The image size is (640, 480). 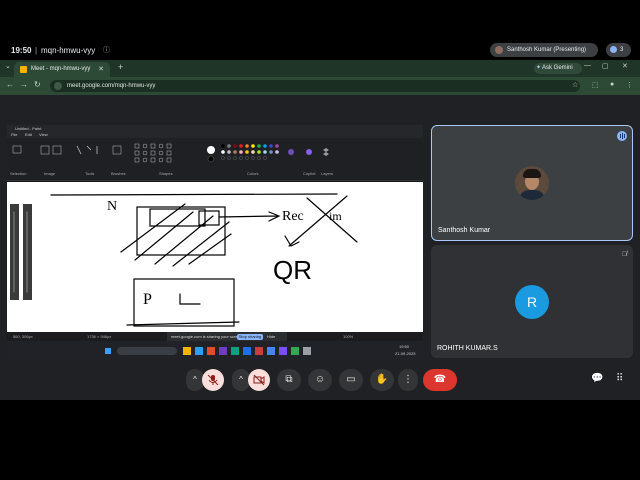 What do you see at coordinates (382, 380) in the screenshot?
I see `raise-hand-icon: ✋` at bounding box center [382, 380].